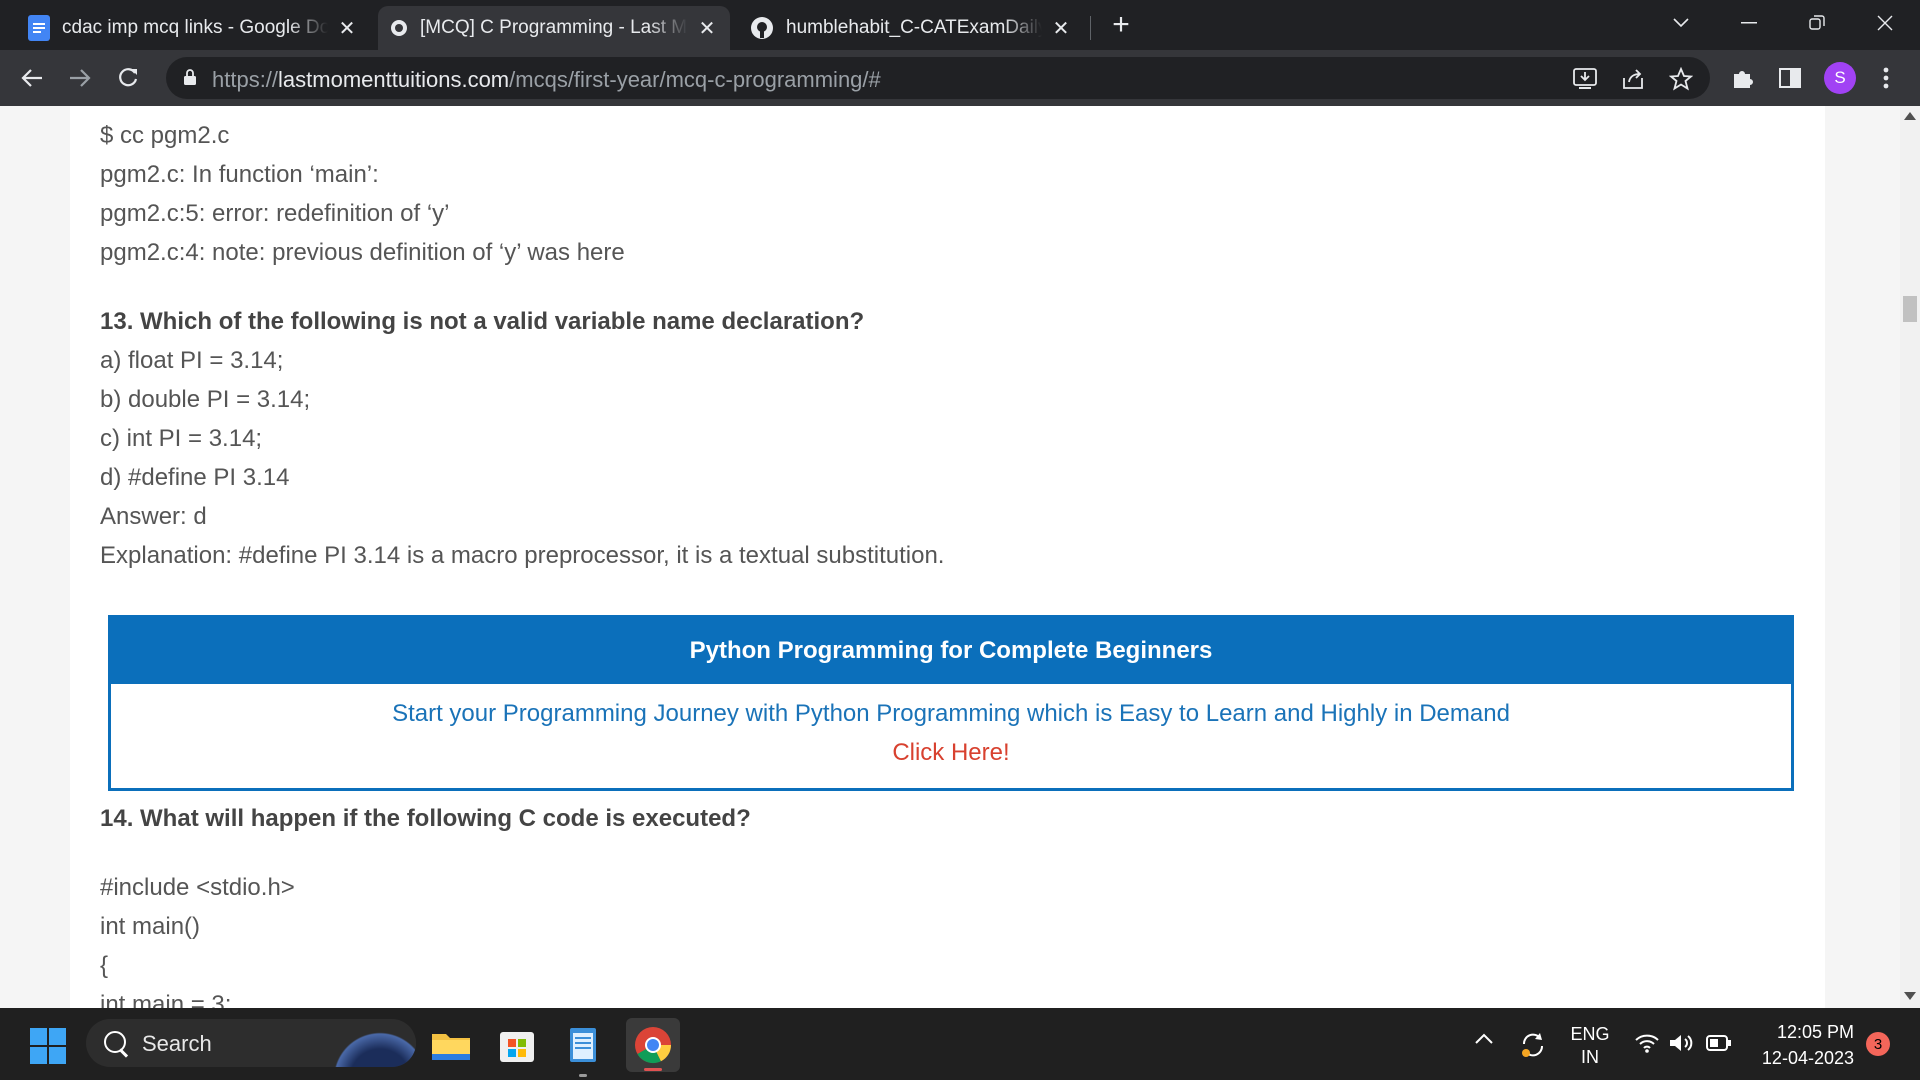  I want to click on star-icon, so click(1681, 79).